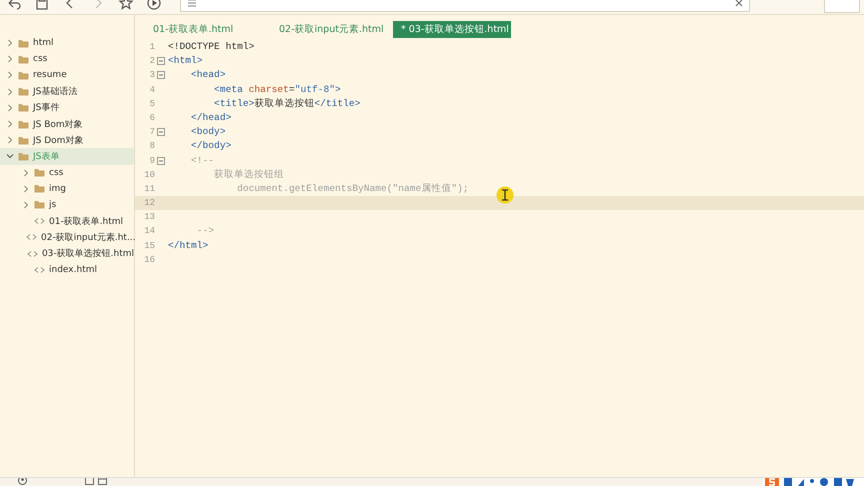 The height and width of the screenshot is (486, 864). Describe the element at coordinates (208, 132) in the screenshot. I see `code-line: <body>` at that location.